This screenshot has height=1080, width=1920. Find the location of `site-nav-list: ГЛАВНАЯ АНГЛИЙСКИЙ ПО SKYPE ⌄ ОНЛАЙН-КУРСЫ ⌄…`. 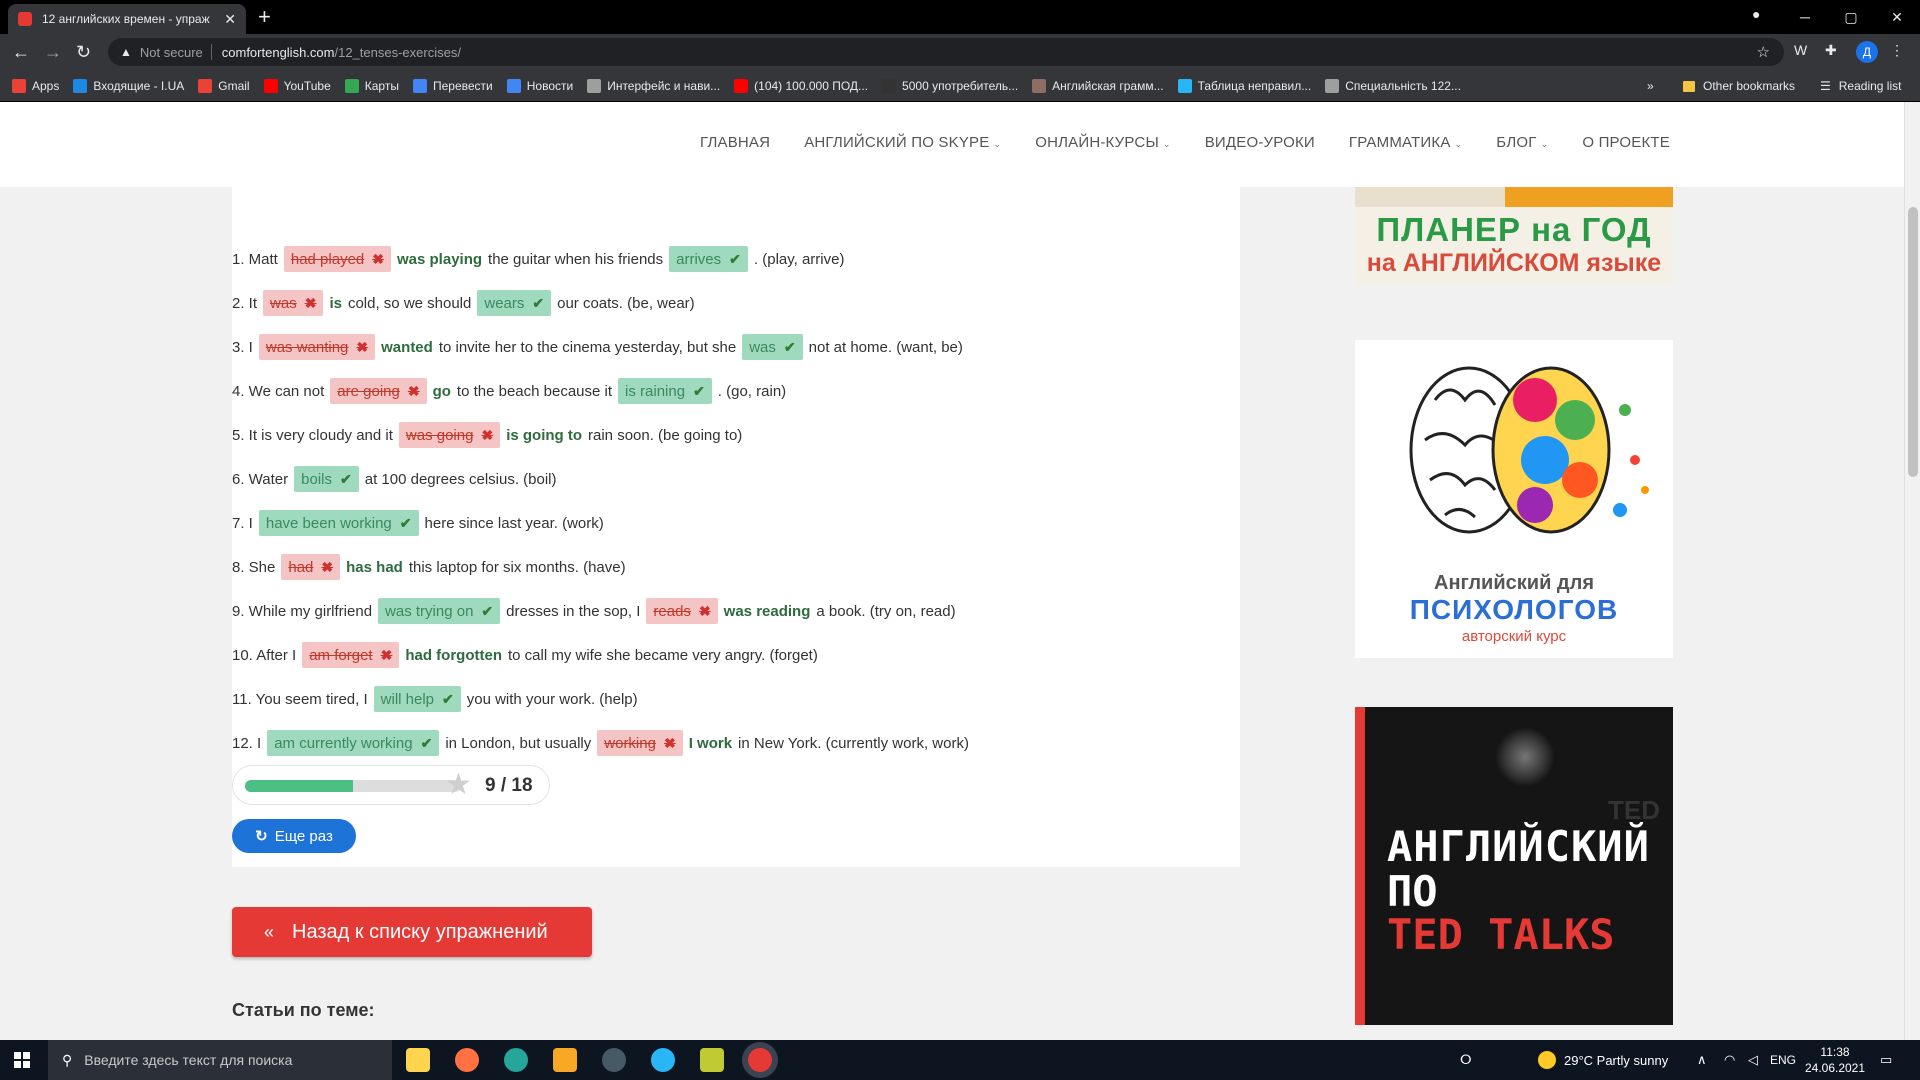

site-nav-list: ГЛАВНАЯ АНГЛИЙСКИЙ ПО SKYPE ⌄ ОНЛАЙН-КУРСЫ ⌄… is located at coordinates (1185, 142).